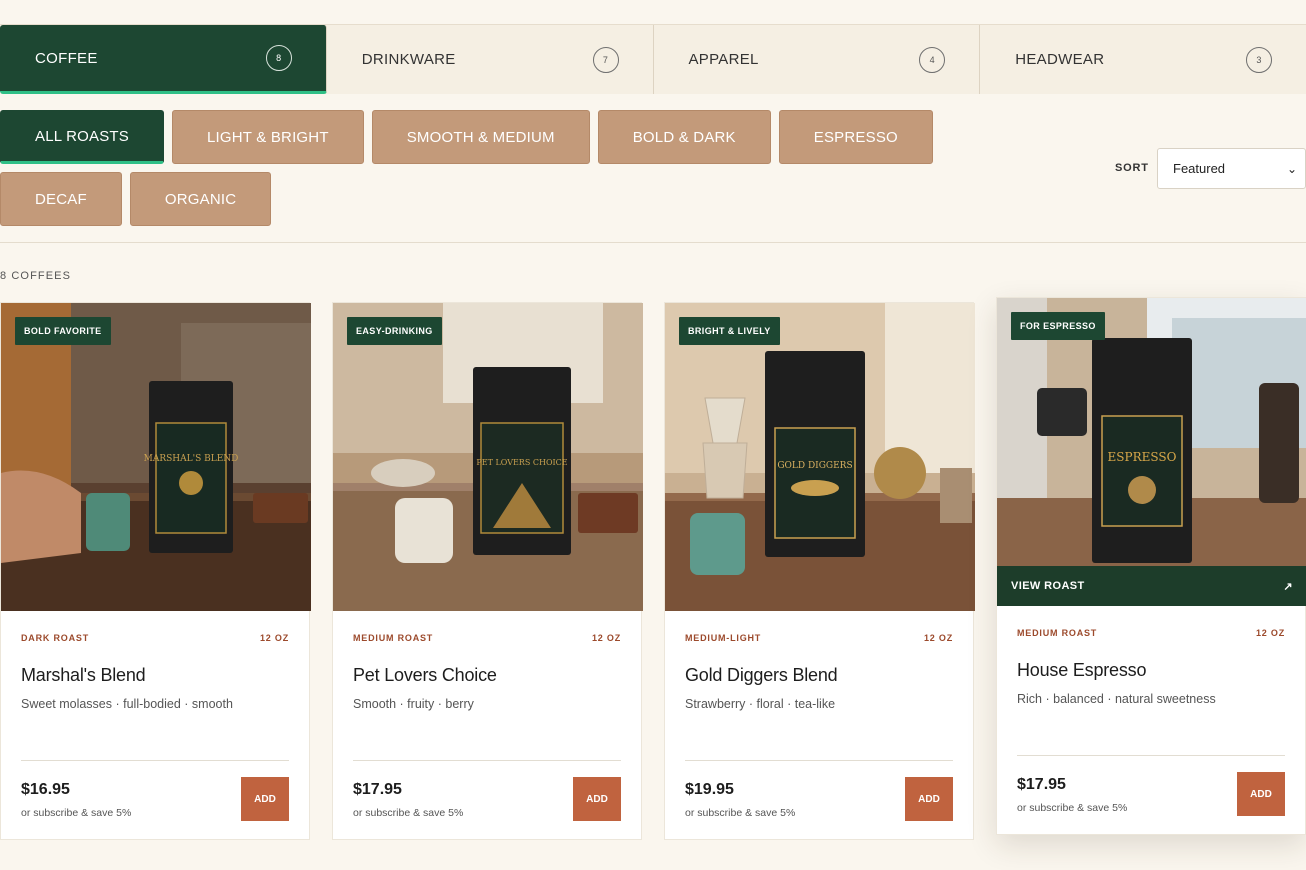 Image resolution: width=1306 pixels, height=870 pixels. What do you see at coordinates (1142, 457) in the screenshot?
I see `svg-text: ESPRESSO` at bounding box center [1142, 457].